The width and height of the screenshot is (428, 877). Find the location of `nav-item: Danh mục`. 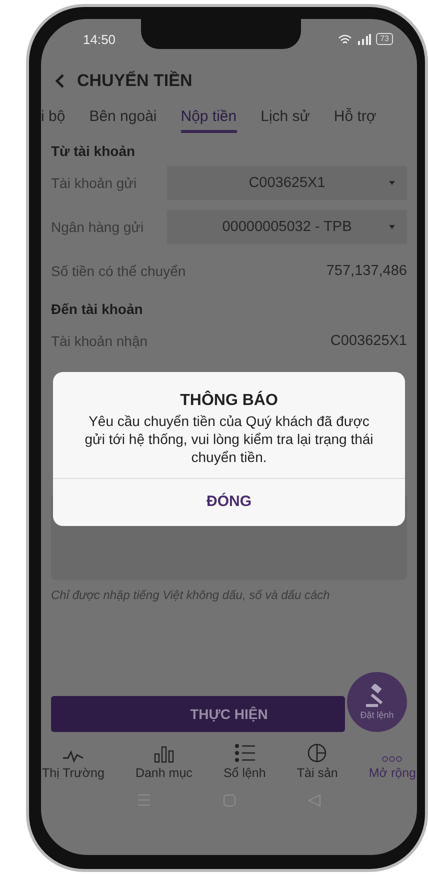

nav-item: Danh mục is located at coordinates (164, 760).